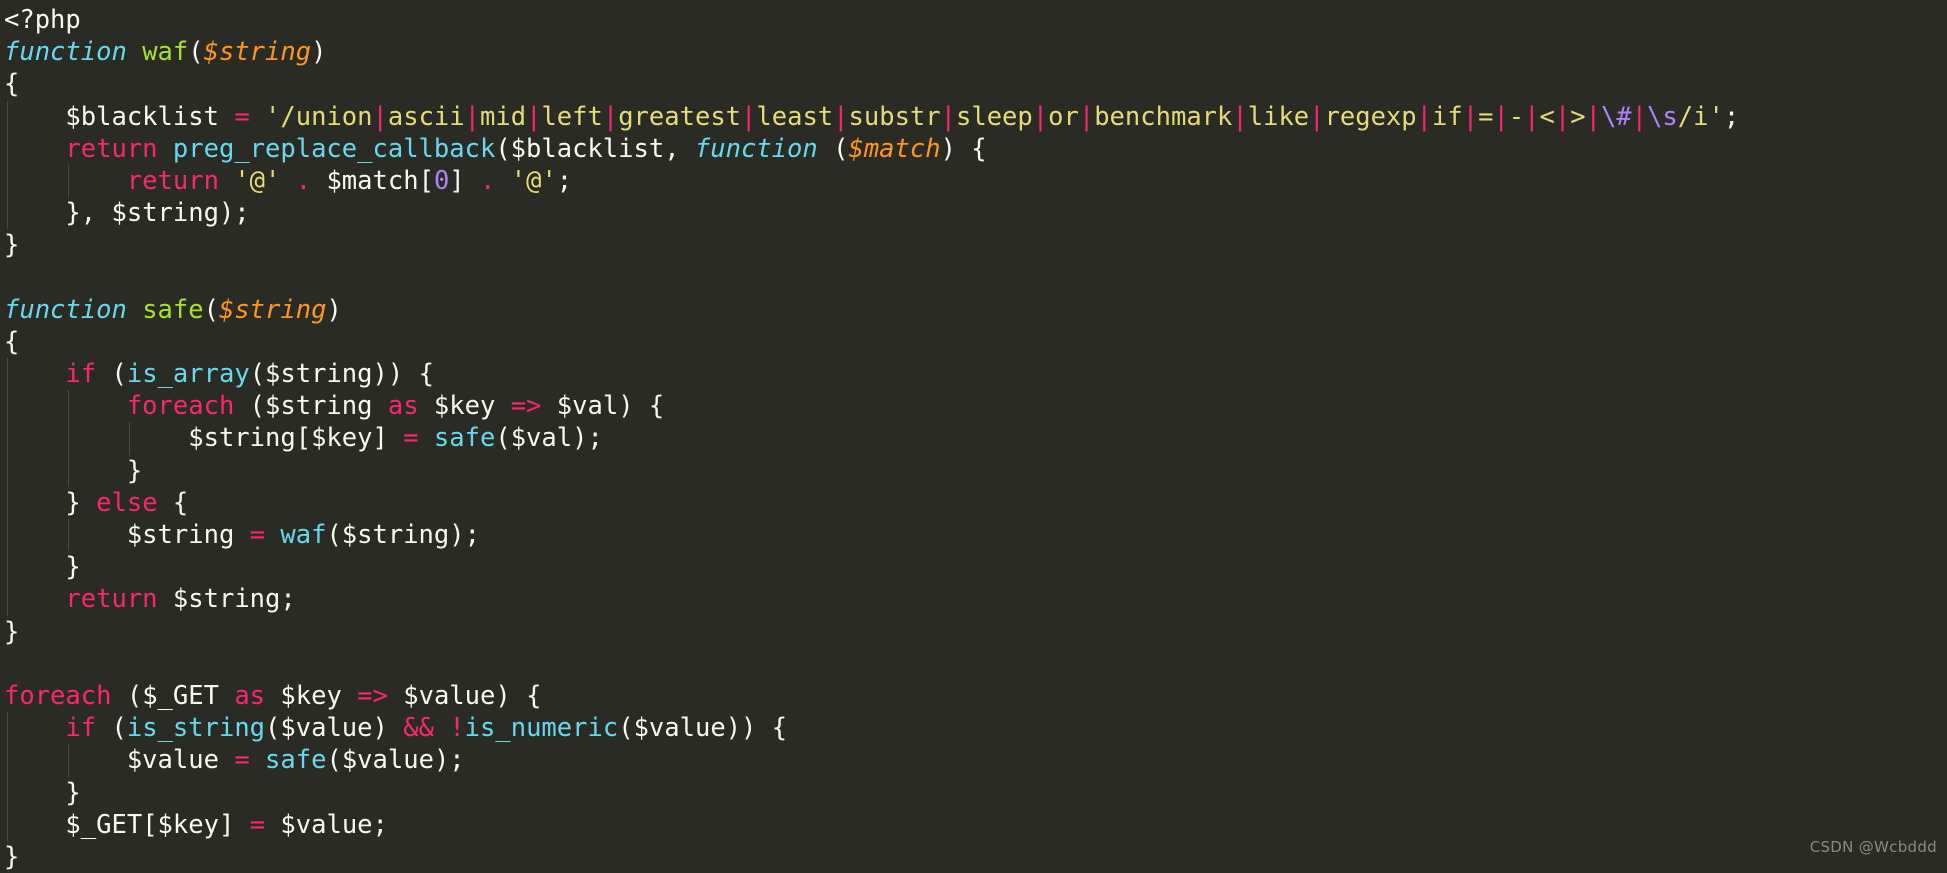 This screenshot has height=873, width=1947. I want to click on token-param-match: $match, so click(894, 148).